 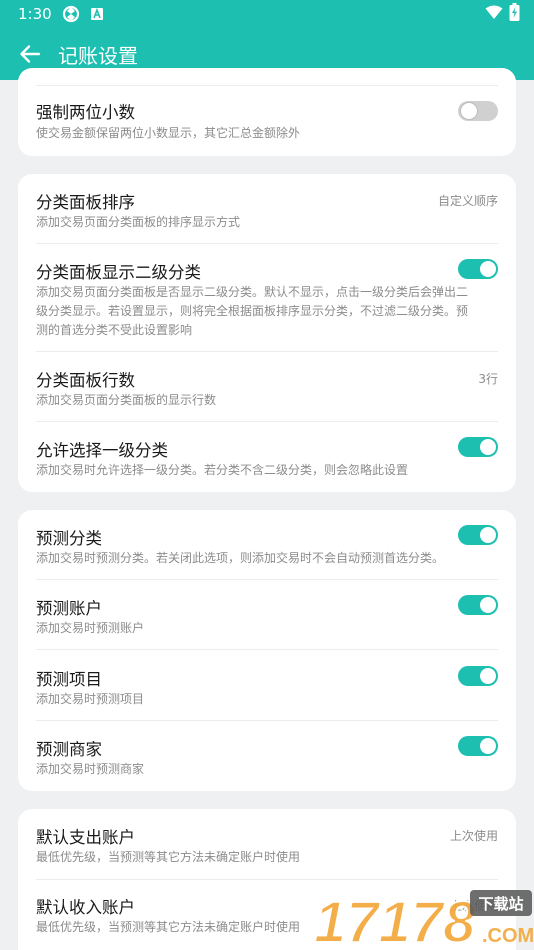 What do you see at coordinates (508, 936) in the screenshot?
I see `svg-text: .COM` at bounding box center [508, 936].